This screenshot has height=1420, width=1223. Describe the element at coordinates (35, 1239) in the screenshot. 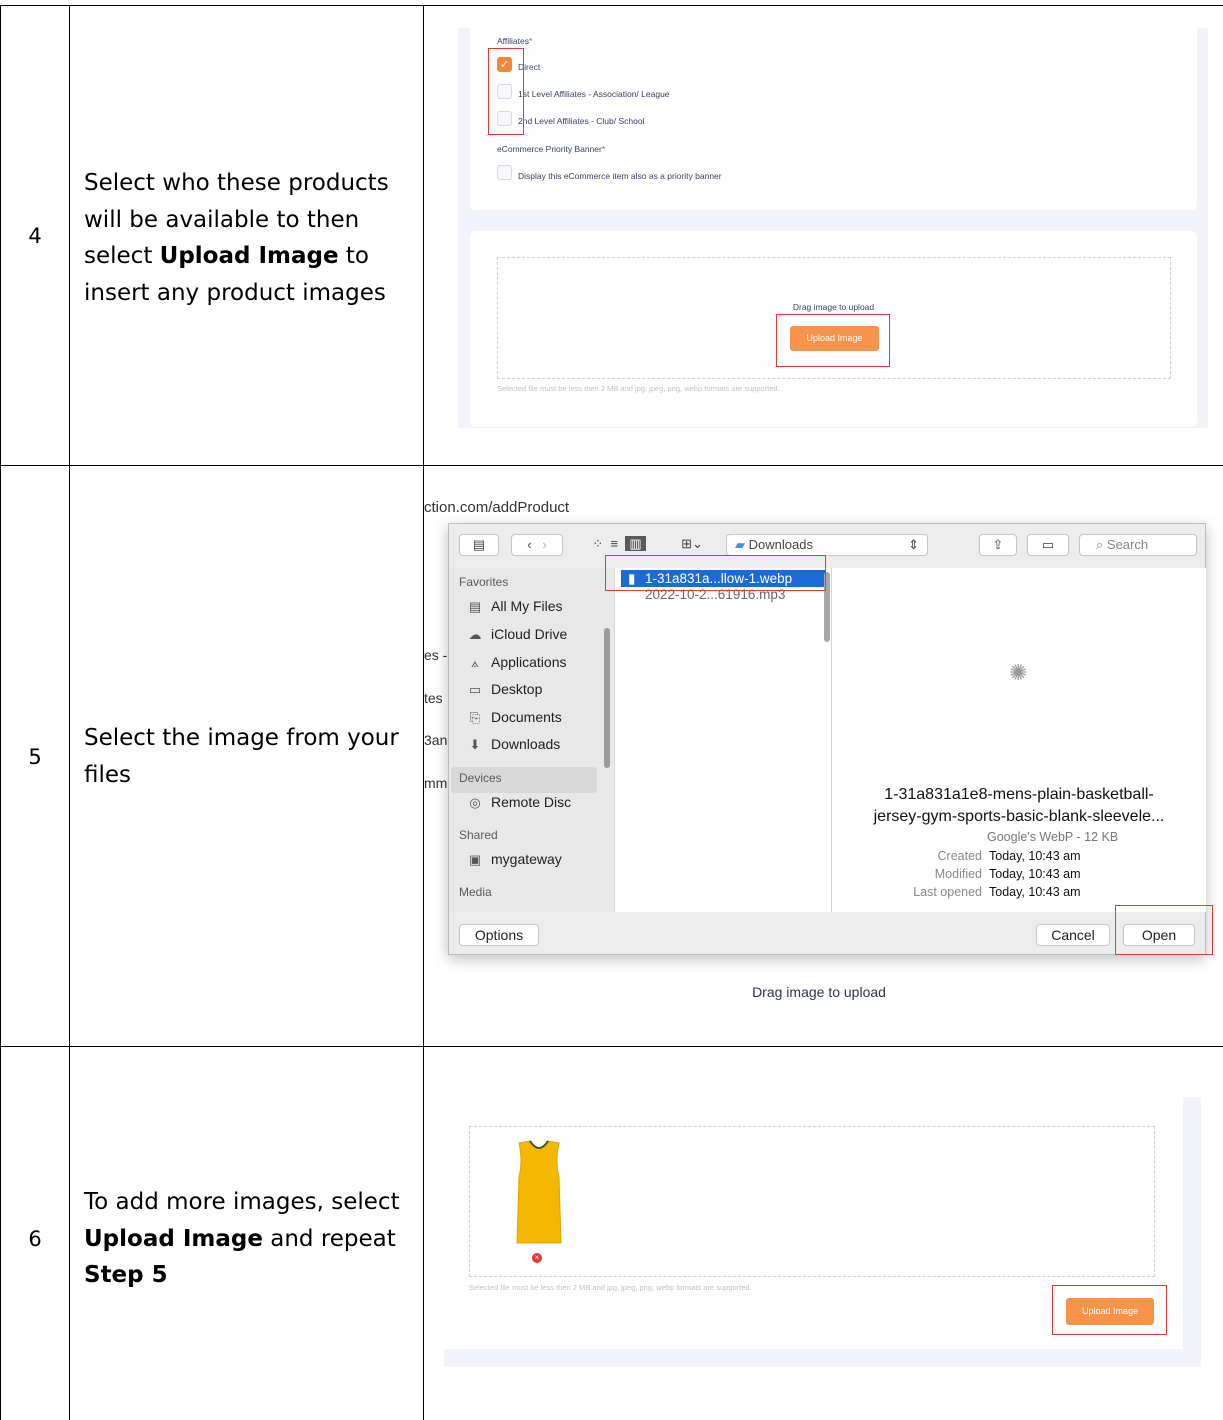

I see `step-number: 6` at that location.